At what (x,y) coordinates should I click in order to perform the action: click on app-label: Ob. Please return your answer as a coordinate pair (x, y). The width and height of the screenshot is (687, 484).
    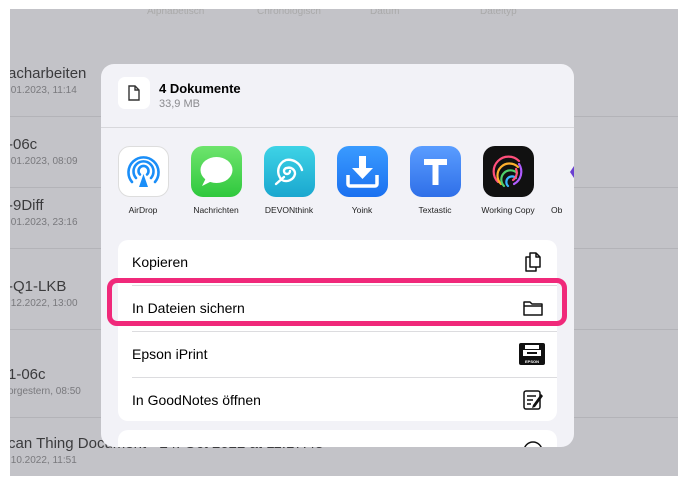
    Looking at the image, I should click on (557, 210).